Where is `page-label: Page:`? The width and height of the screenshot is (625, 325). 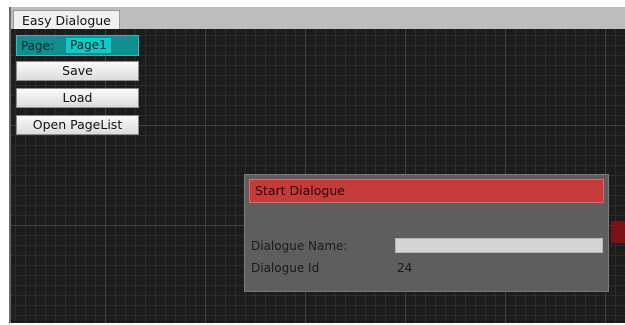 page-label: Page: is located at coordinates (38, 45).